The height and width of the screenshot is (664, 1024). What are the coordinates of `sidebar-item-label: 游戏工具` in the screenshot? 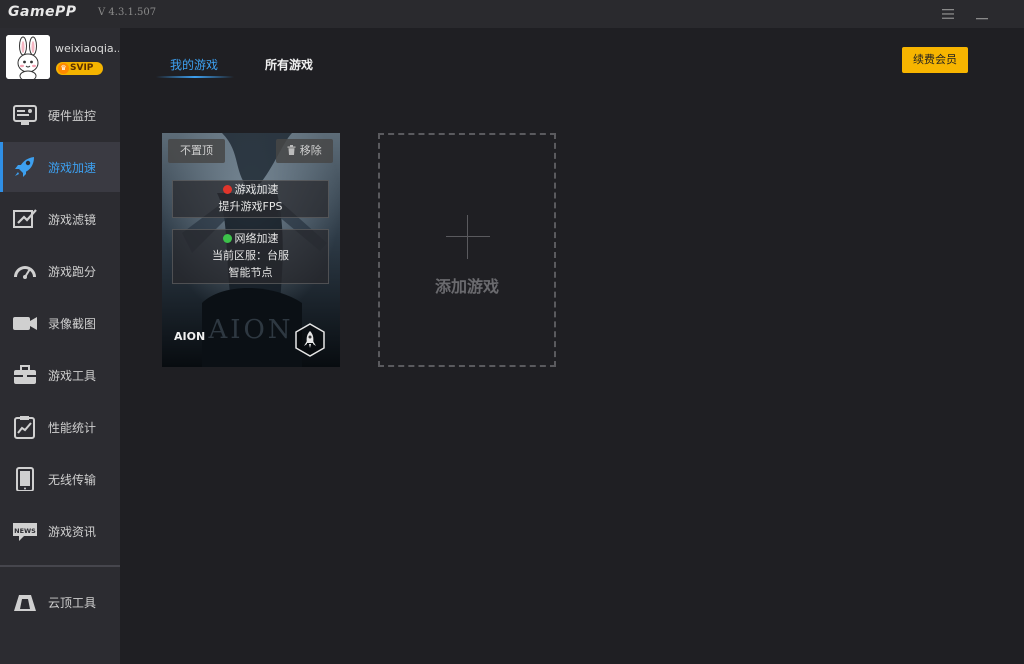 It's located at (72, 376).